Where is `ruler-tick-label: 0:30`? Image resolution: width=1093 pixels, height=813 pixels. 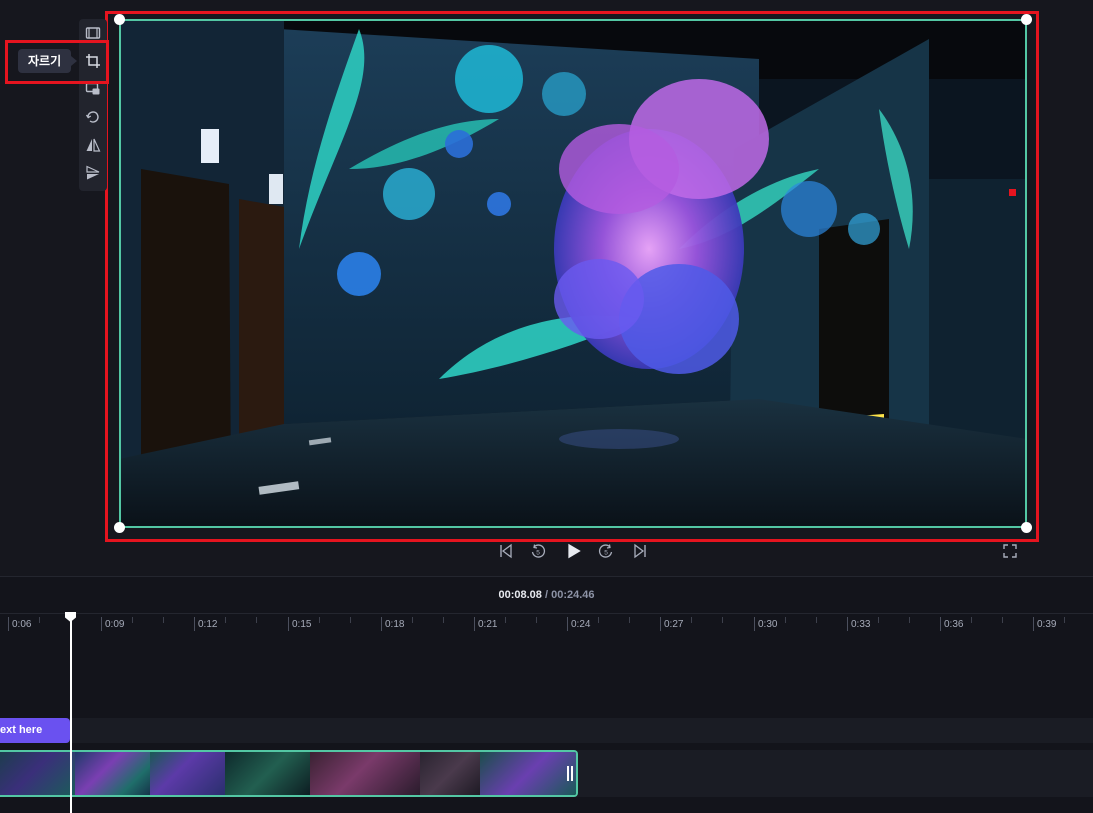 ruler-tick-label: 0:30 is located at coordinates (768, 624).